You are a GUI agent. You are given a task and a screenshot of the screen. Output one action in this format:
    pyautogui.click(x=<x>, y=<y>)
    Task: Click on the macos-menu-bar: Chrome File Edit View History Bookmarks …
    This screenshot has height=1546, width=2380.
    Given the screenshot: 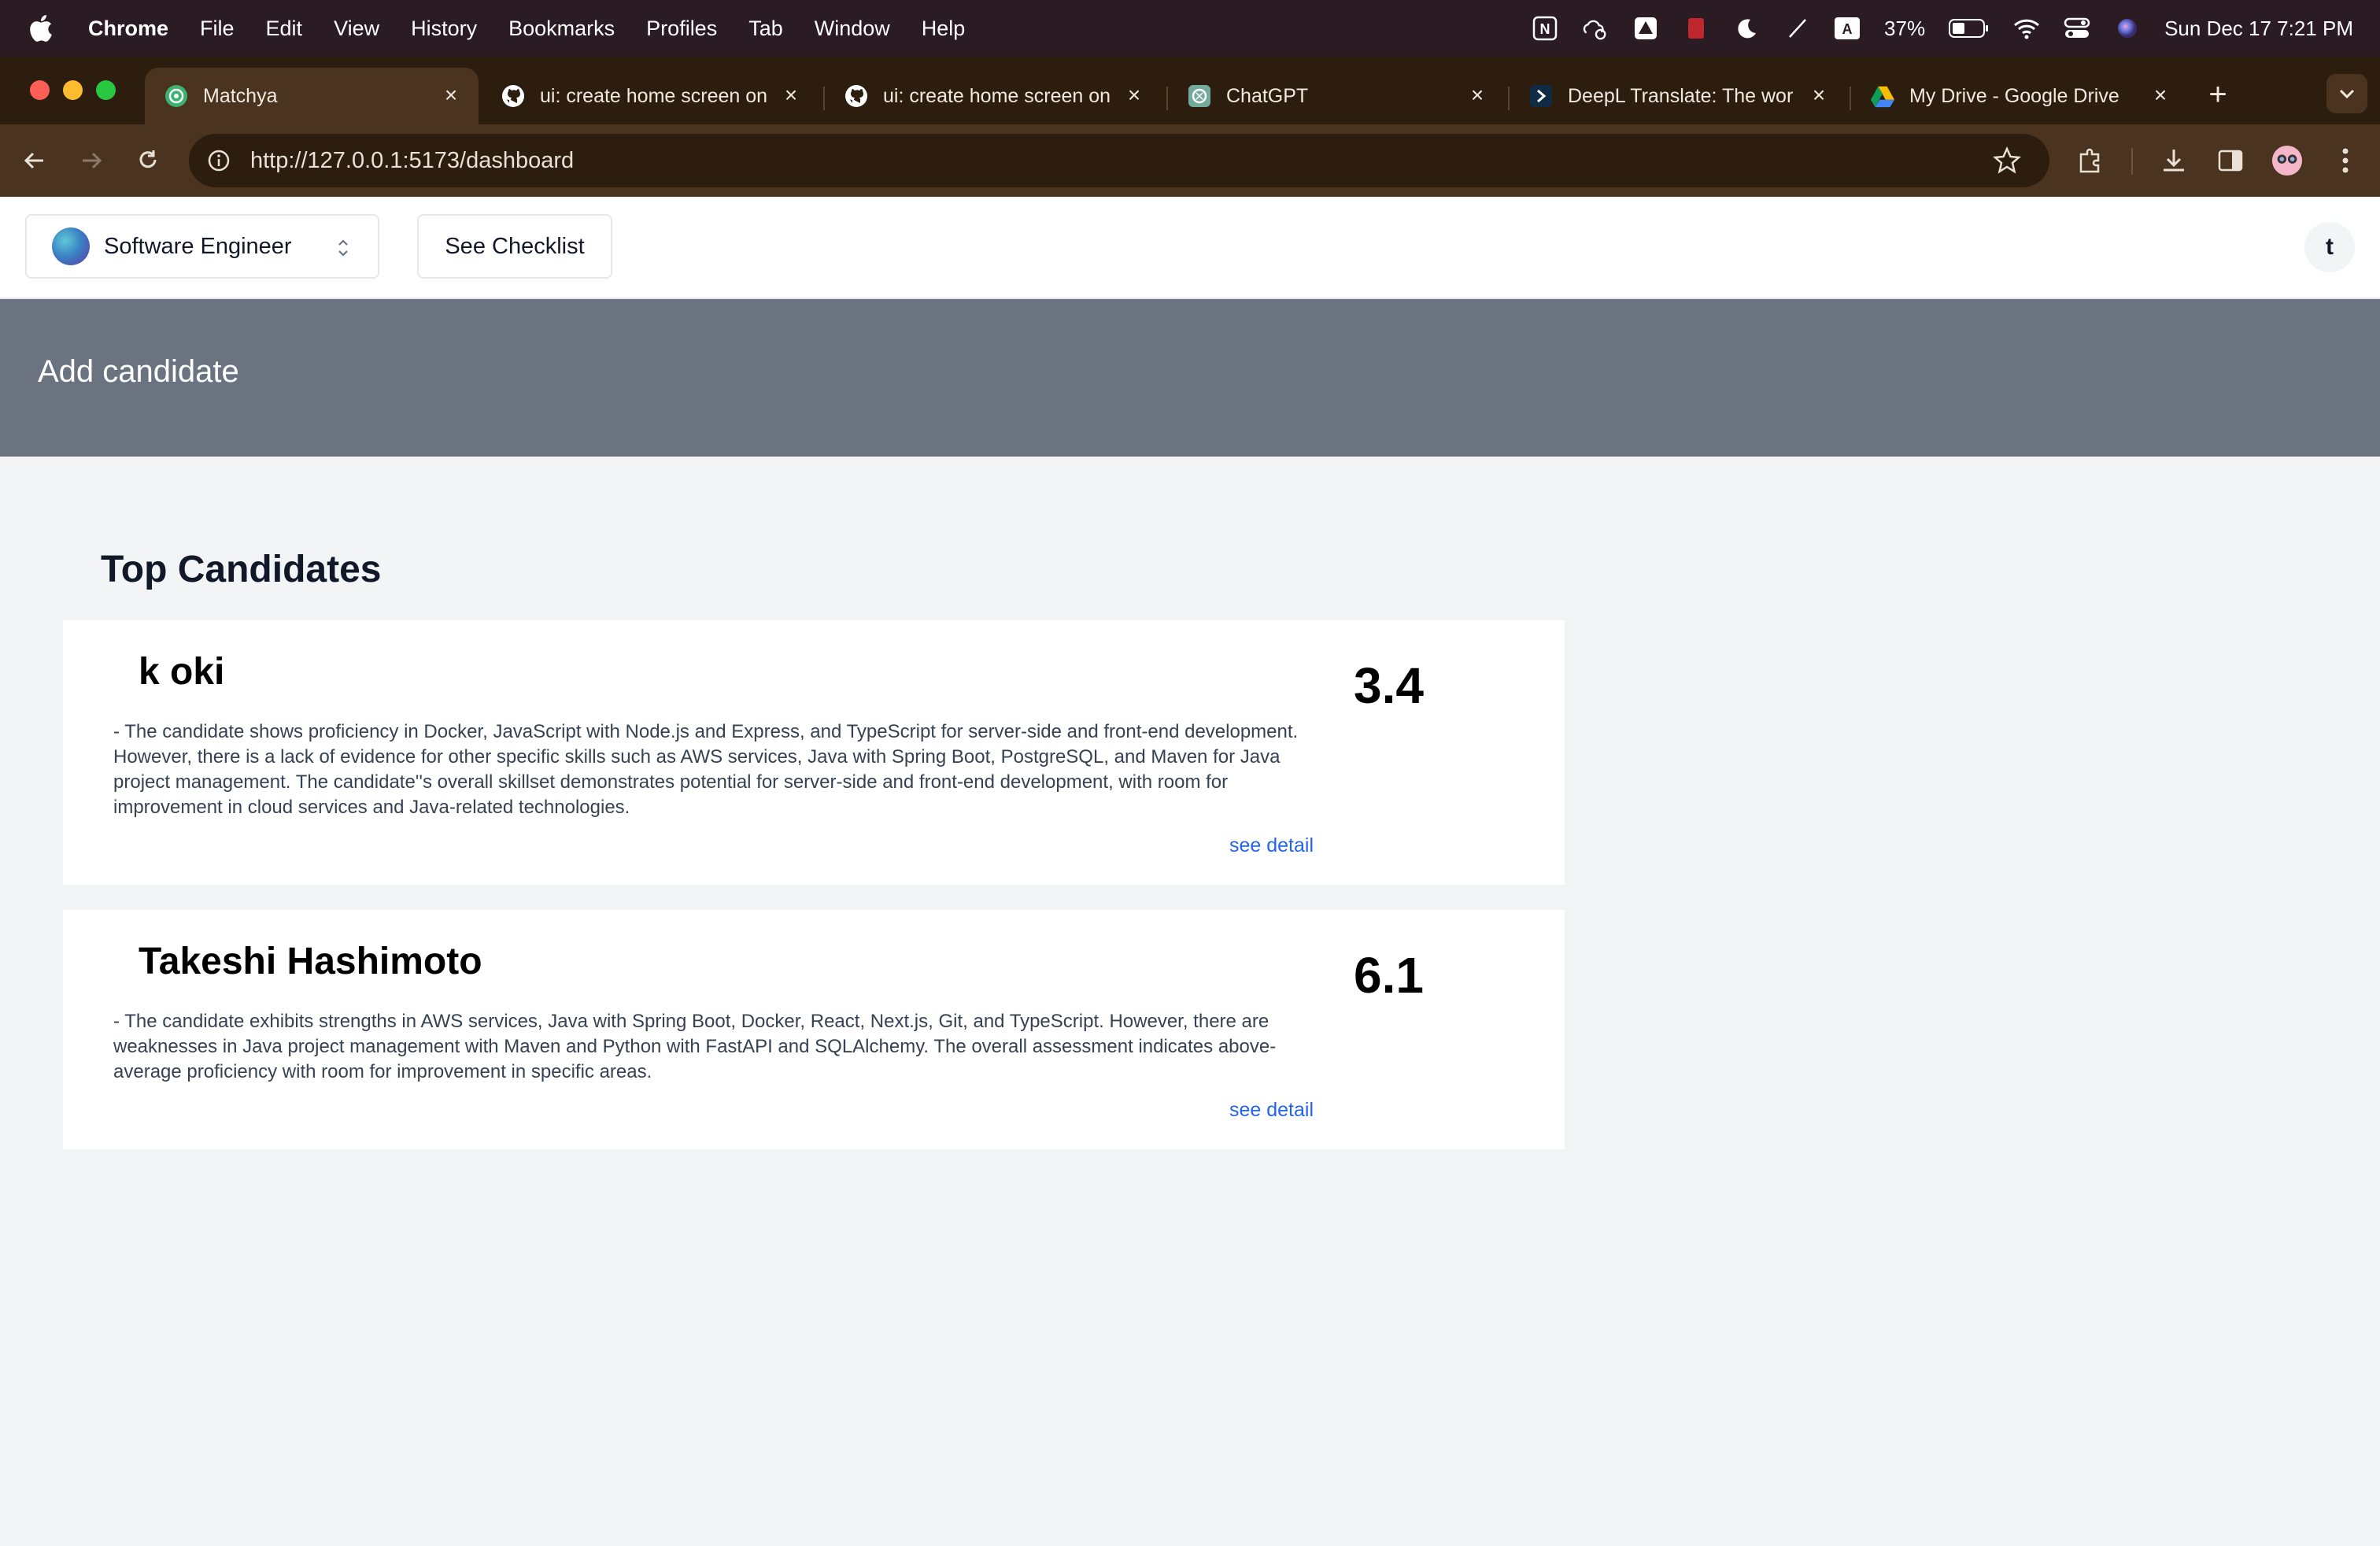 What is the action you would take?
    pyautogui.click(x=1190, y=28)
    